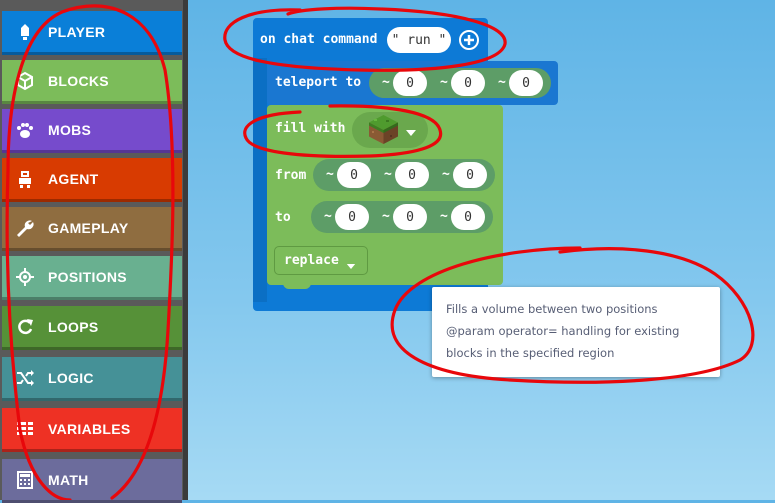 Image resolution: width=775 pixels, height=503 pixels. I want to click on variables-icon, so click(25, 429).